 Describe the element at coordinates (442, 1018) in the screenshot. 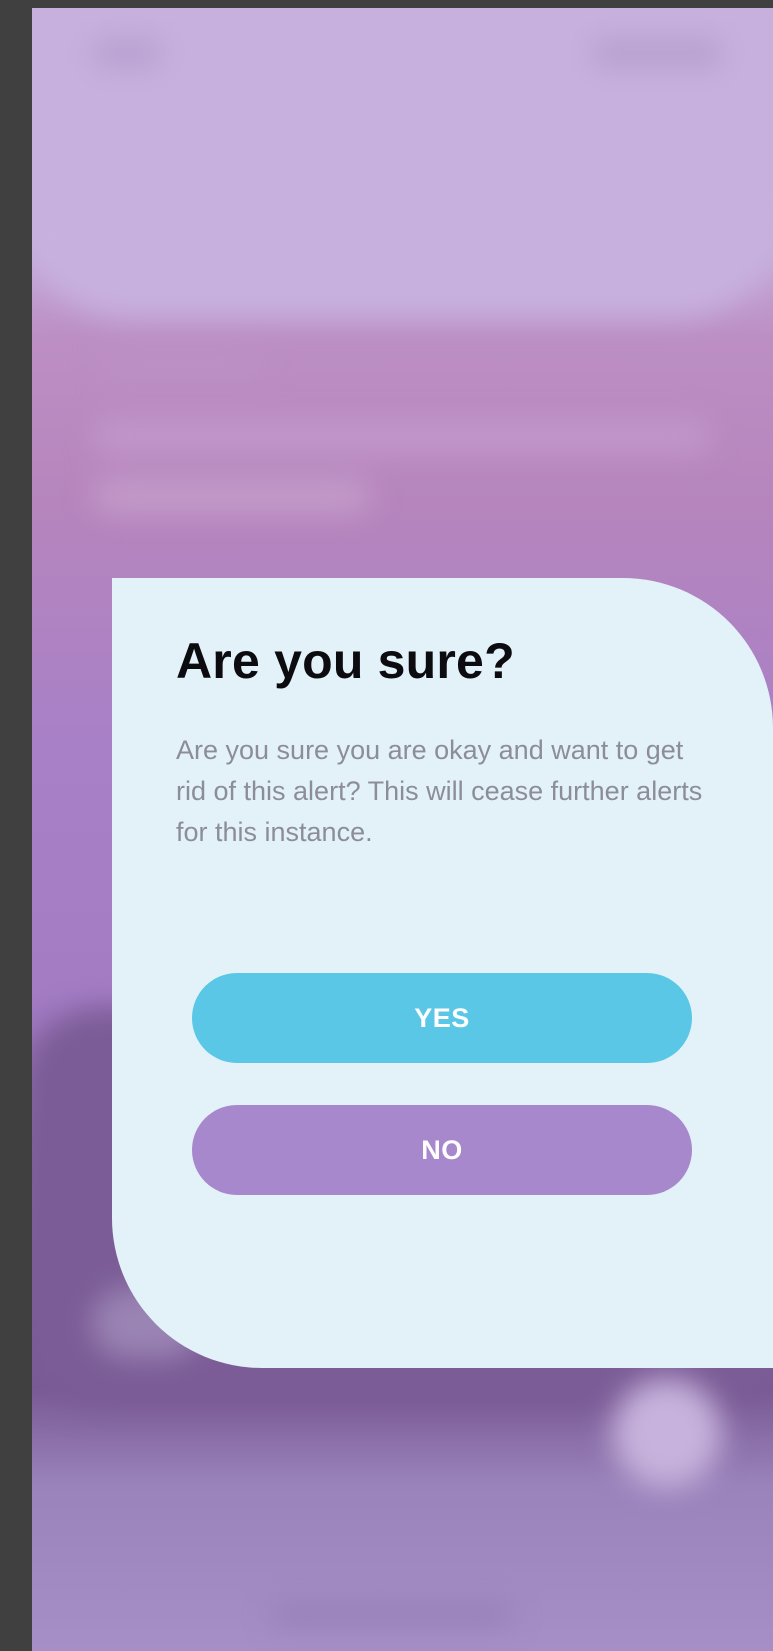

I see `yes-button: YES` at that location.